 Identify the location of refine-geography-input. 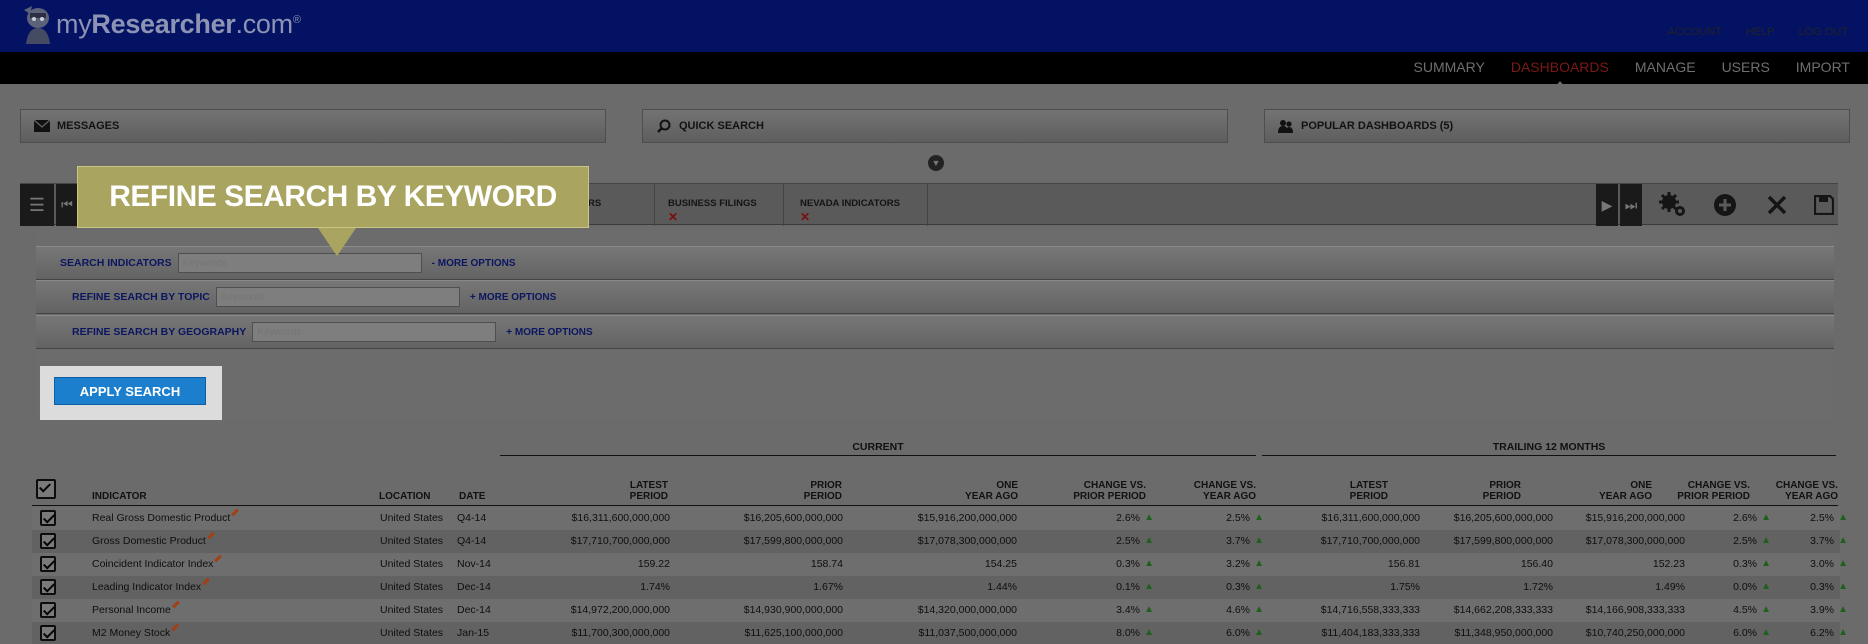
(374, 332).